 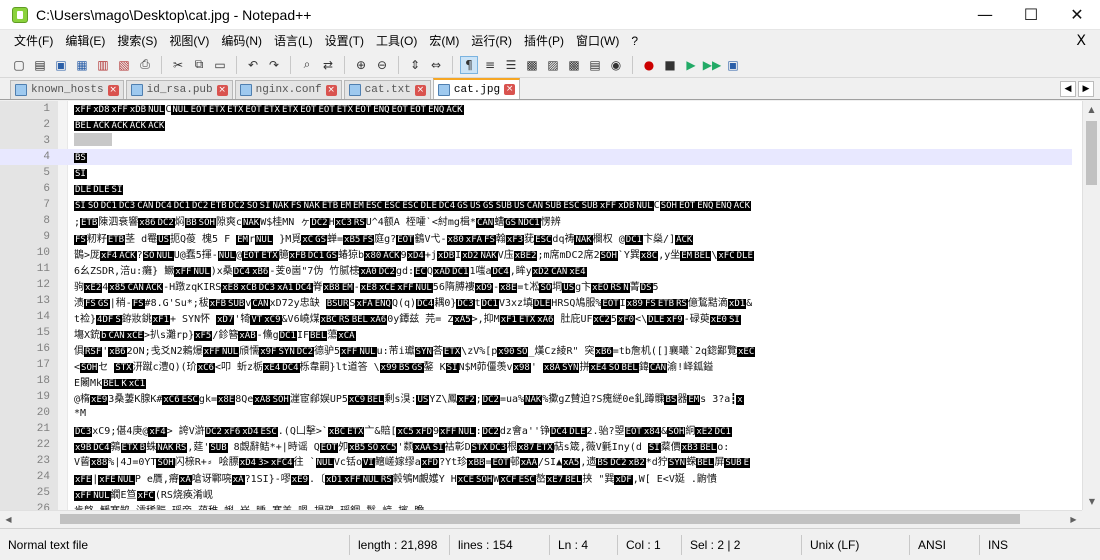 What do you see at coordinates (536, 173) in the screenshot?
I see `editor-line: 5 SI` at bounding box center [536, 173].